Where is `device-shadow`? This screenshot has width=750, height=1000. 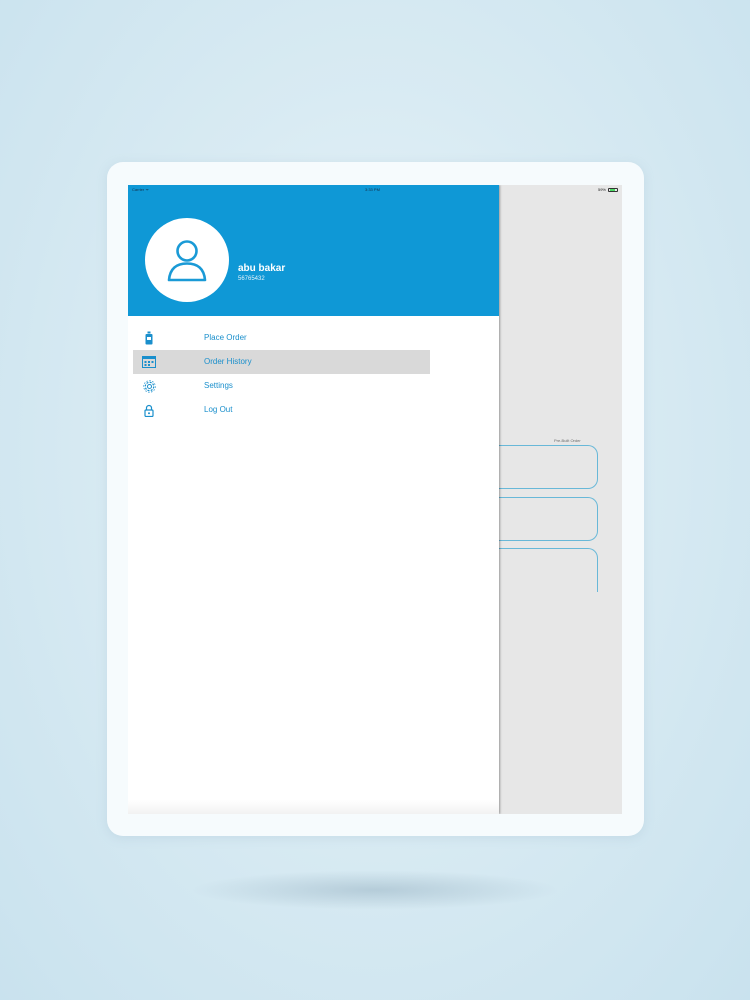 device-shadow is located at coordinates (375, 890).